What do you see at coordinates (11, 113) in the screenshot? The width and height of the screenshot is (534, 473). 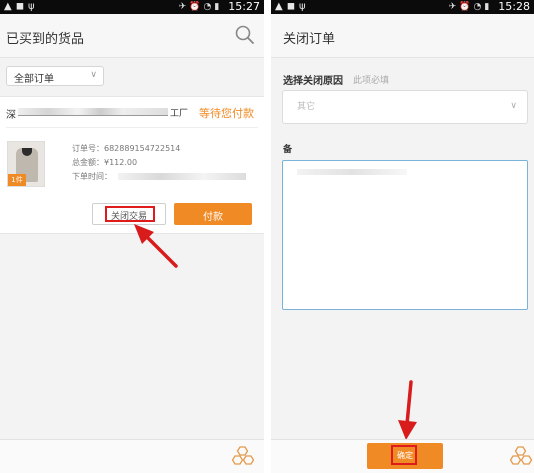 I see `shop-name: 深` at bounding box center [11, 113].